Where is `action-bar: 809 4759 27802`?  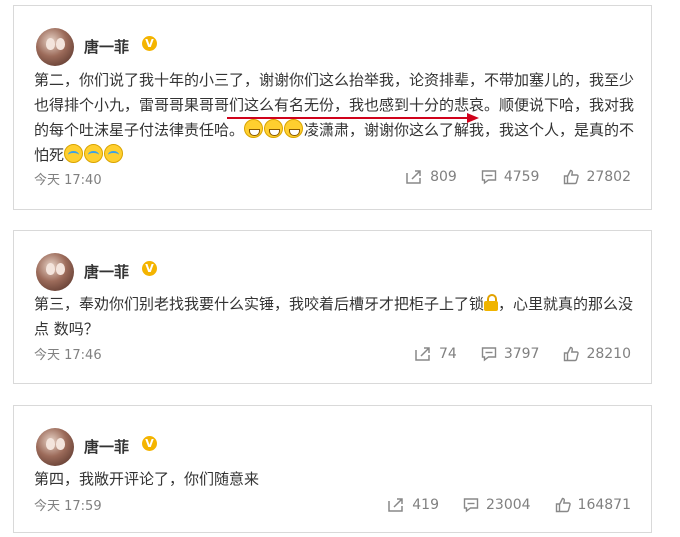
action-bar: 809 4759 27802 is located at coordinates (506, 177).